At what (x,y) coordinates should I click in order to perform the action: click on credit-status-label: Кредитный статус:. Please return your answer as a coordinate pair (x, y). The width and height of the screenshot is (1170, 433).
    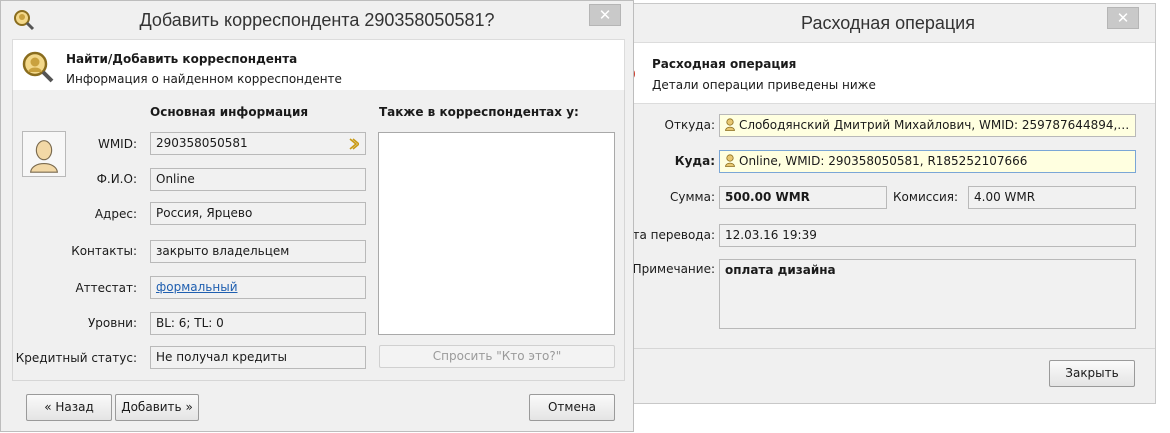
    Looking at the image, I should click on (76, 358).